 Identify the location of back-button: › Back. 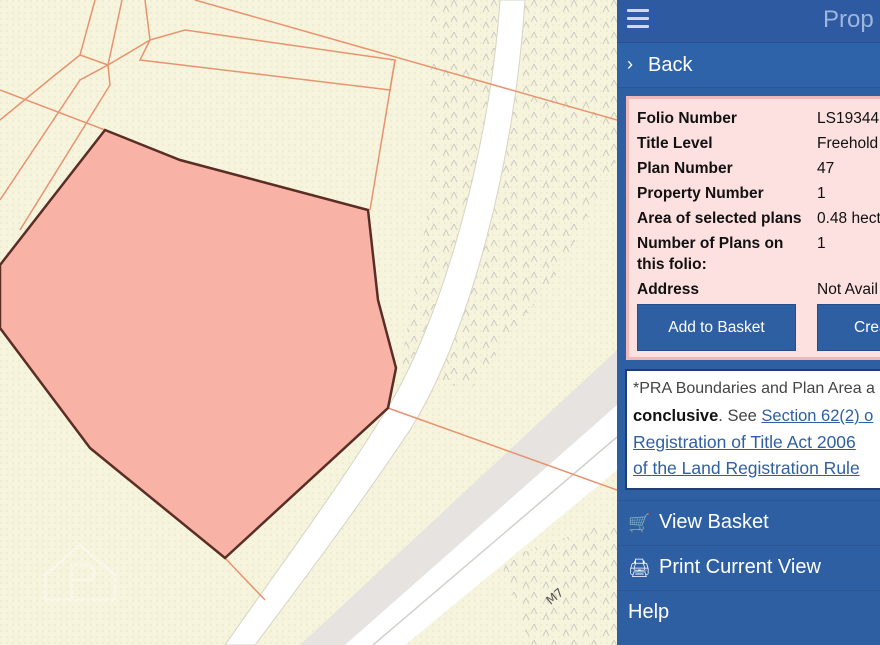
(748, 65).